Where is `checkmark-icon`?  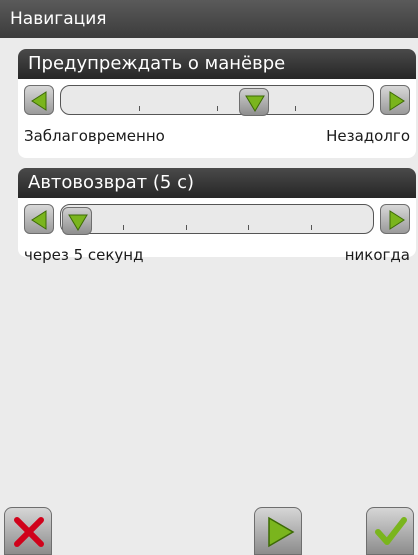
checkmark-icon is located at coordinates (391, 531).